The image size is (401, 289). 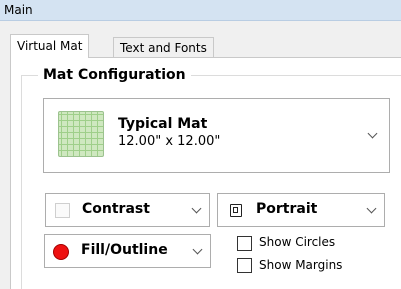 I want to click on panel-titlebar: Main, so click(x=200, y=10).